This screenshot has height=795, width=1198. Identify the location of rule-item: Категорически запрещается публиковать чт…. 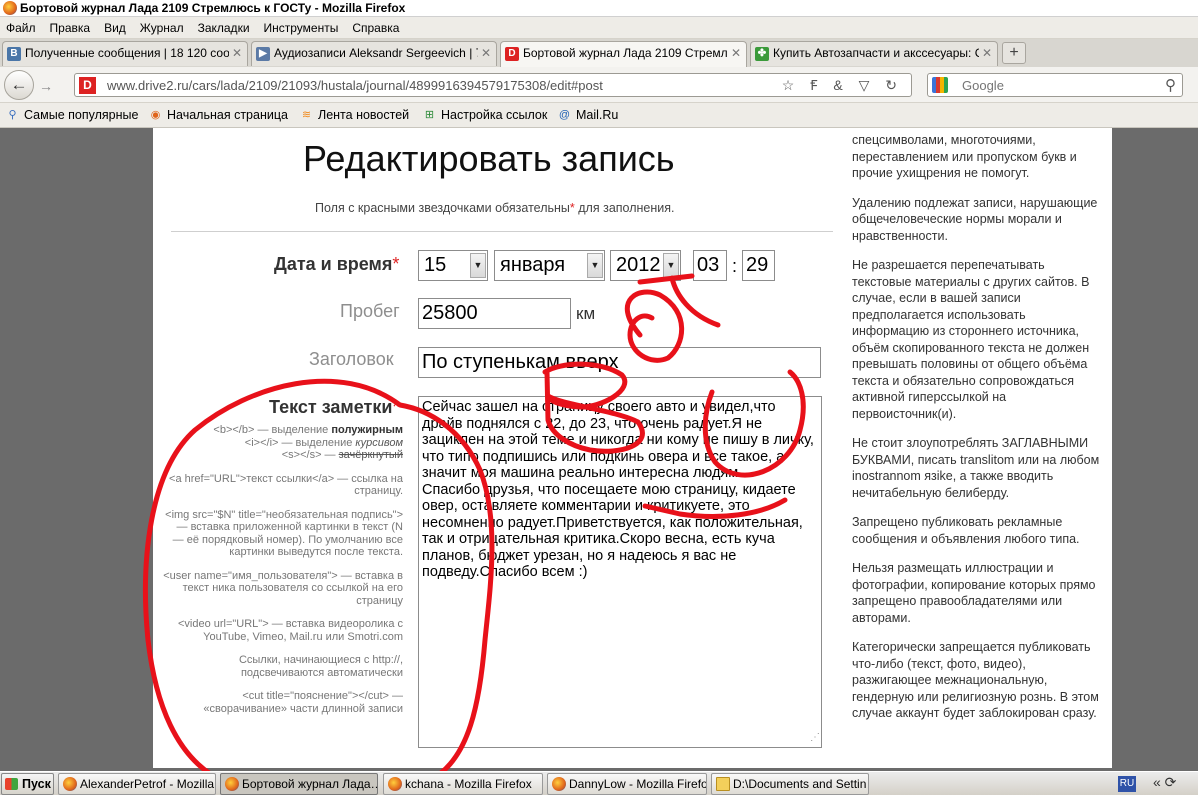
(975, 680).